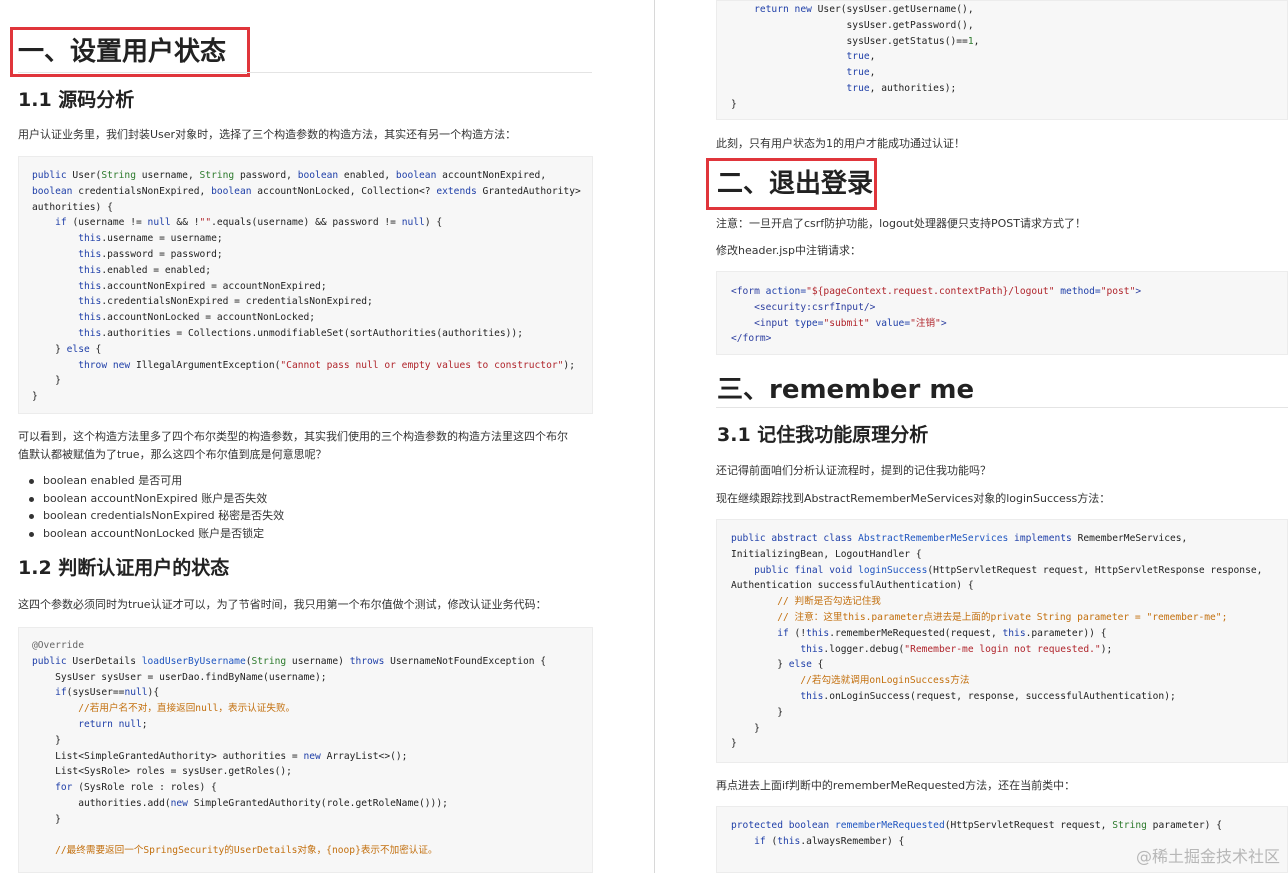 The width and height of the screenshot is (1288, 873). What do you see at coordinates (151, 499) in the screenshot?
I see `list-item: boolean accountNonExpired 账户是否失效` at bounding box center [151, 499].